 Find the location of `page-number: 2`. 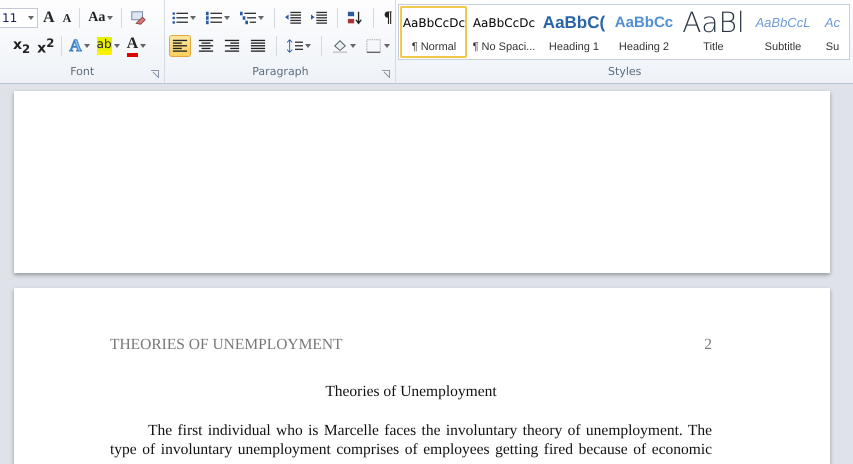

page-number: 2 is located at coordinates (708, 345).